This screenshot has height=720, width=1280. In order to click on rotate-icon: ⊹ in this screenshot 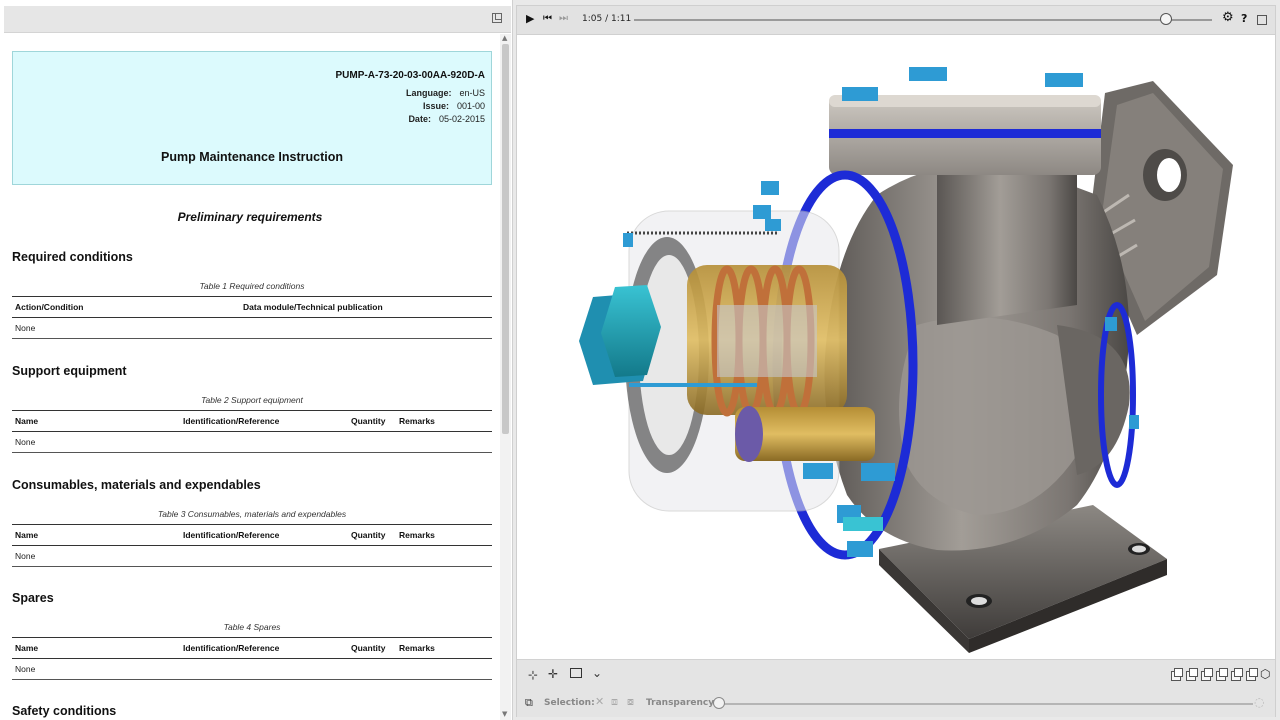, I will do `click(533, 675)`.